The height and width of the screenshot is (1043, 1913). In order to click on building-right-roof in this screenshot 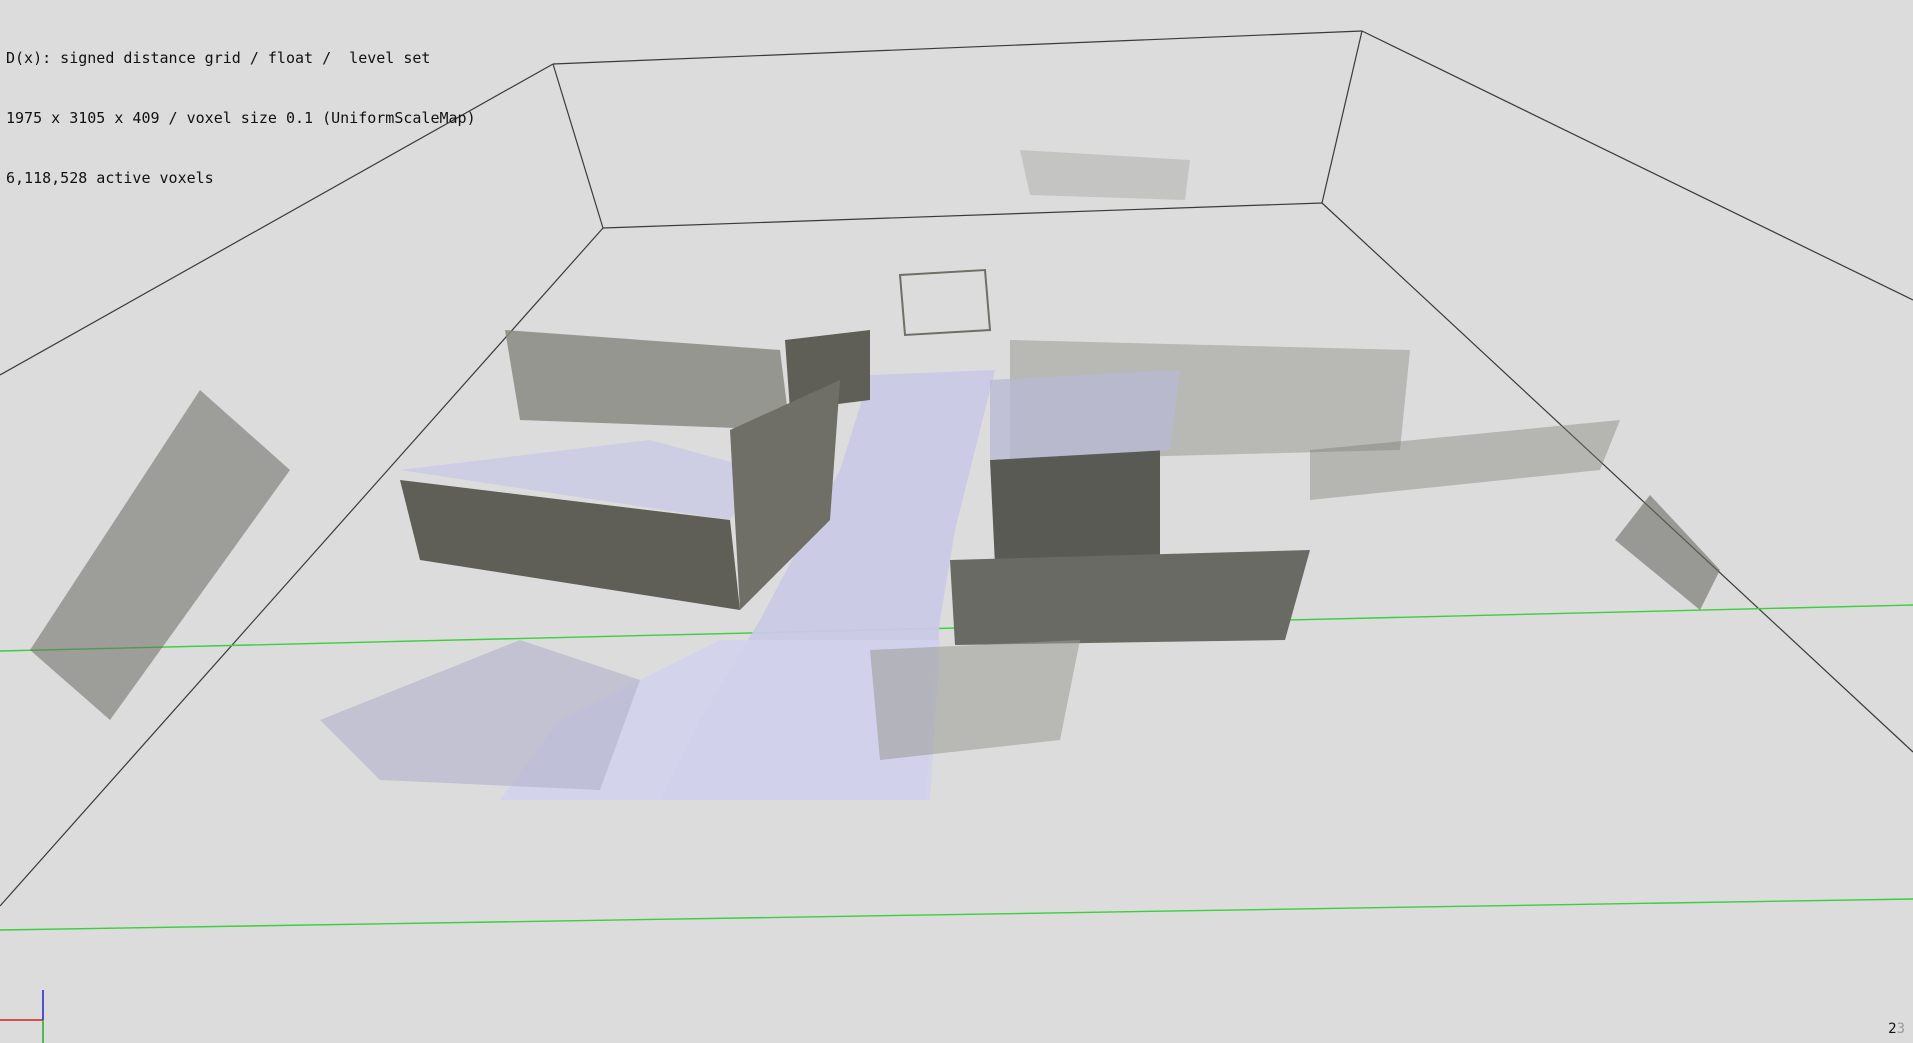, I will do `click(1085, 415)`.